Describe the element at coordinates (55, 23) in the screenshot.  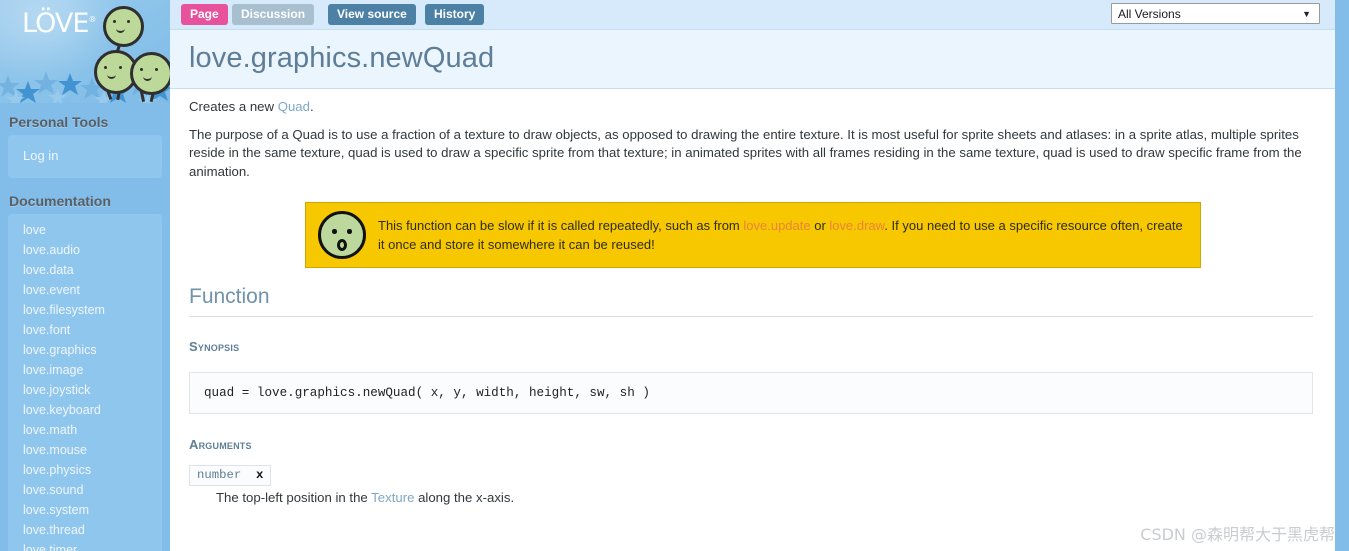
I see `love-wordmark-text: LÖVE` at that location.